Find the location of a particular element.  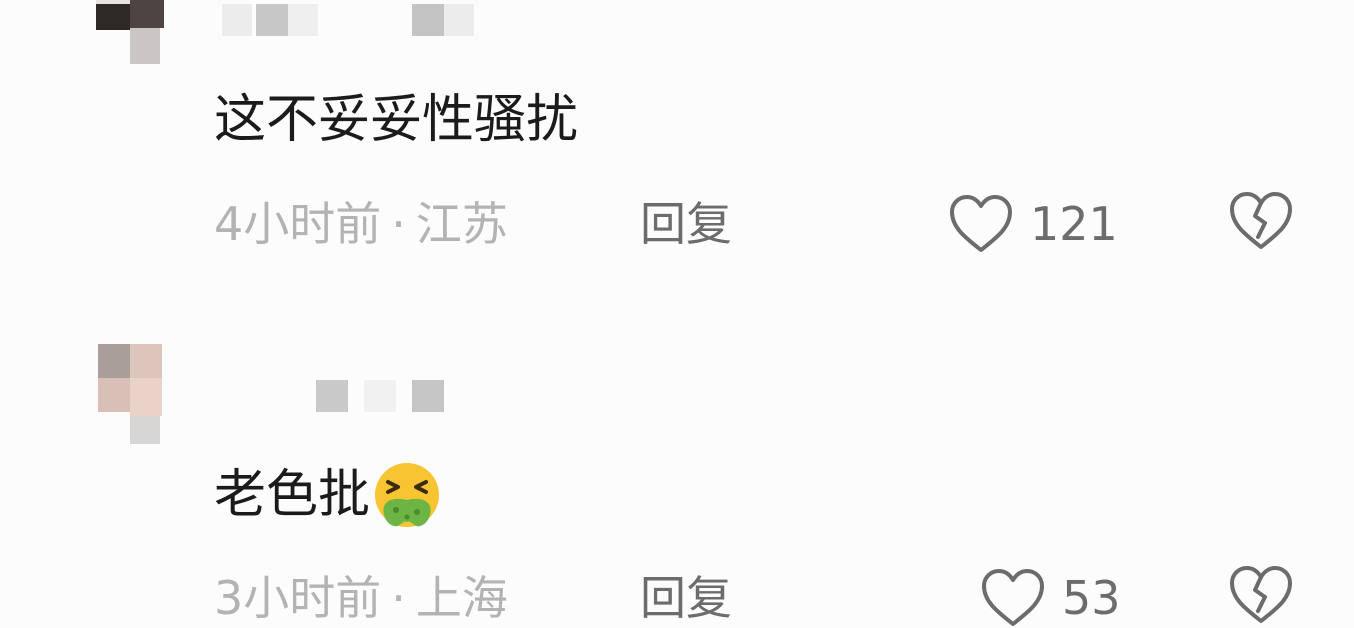

comment-text-content: 这不妥妥性骚扰 is located at coordinates (396, 120).